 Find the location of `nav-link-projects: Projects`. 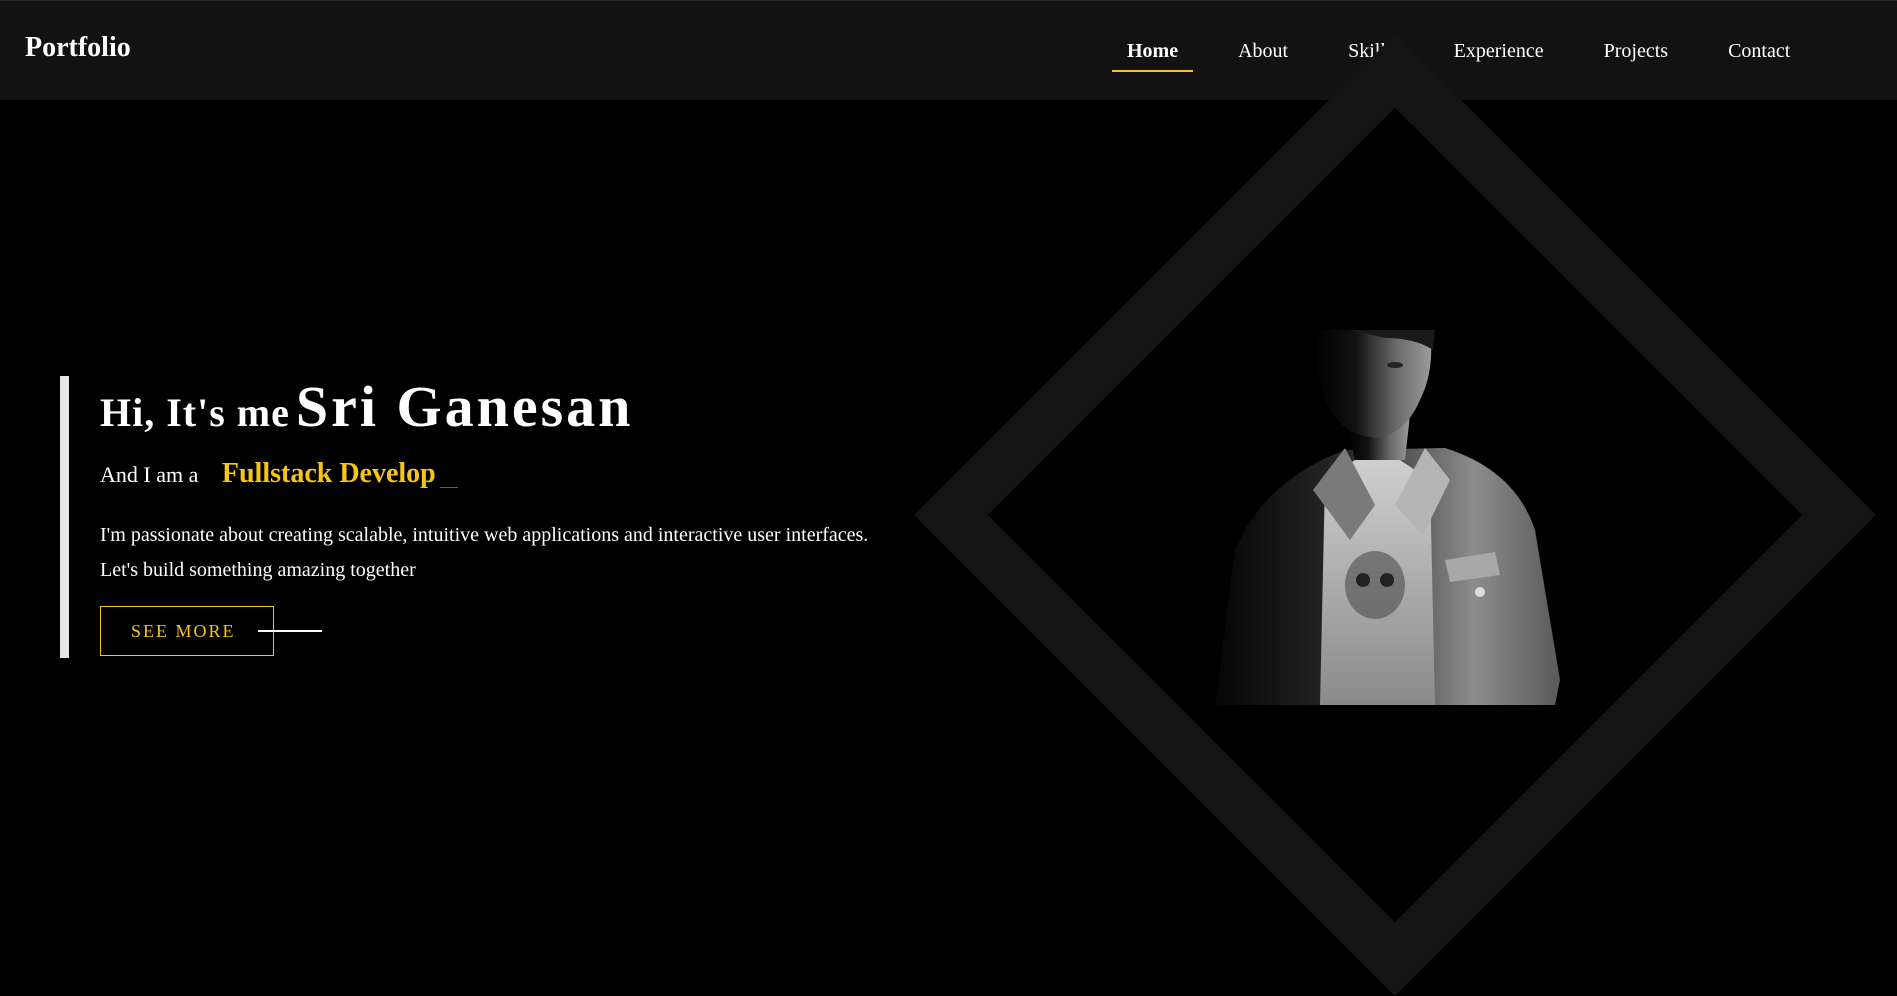

nav-link-projects: Projects is located at coordinates (1636, 54).